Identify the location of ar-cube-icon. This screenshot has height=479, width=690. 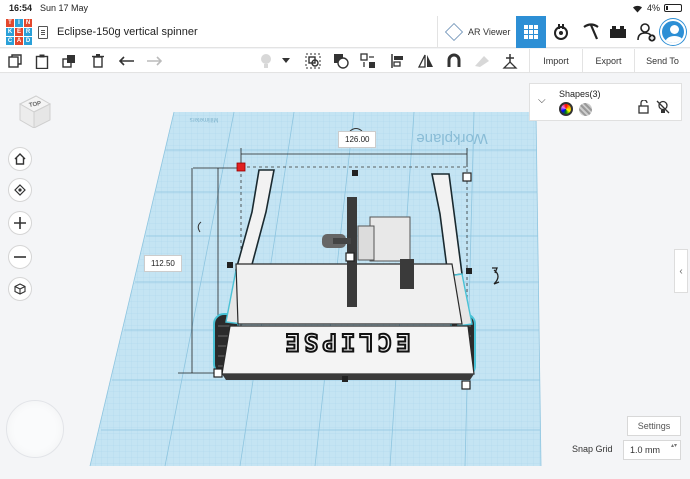
(454, 32).